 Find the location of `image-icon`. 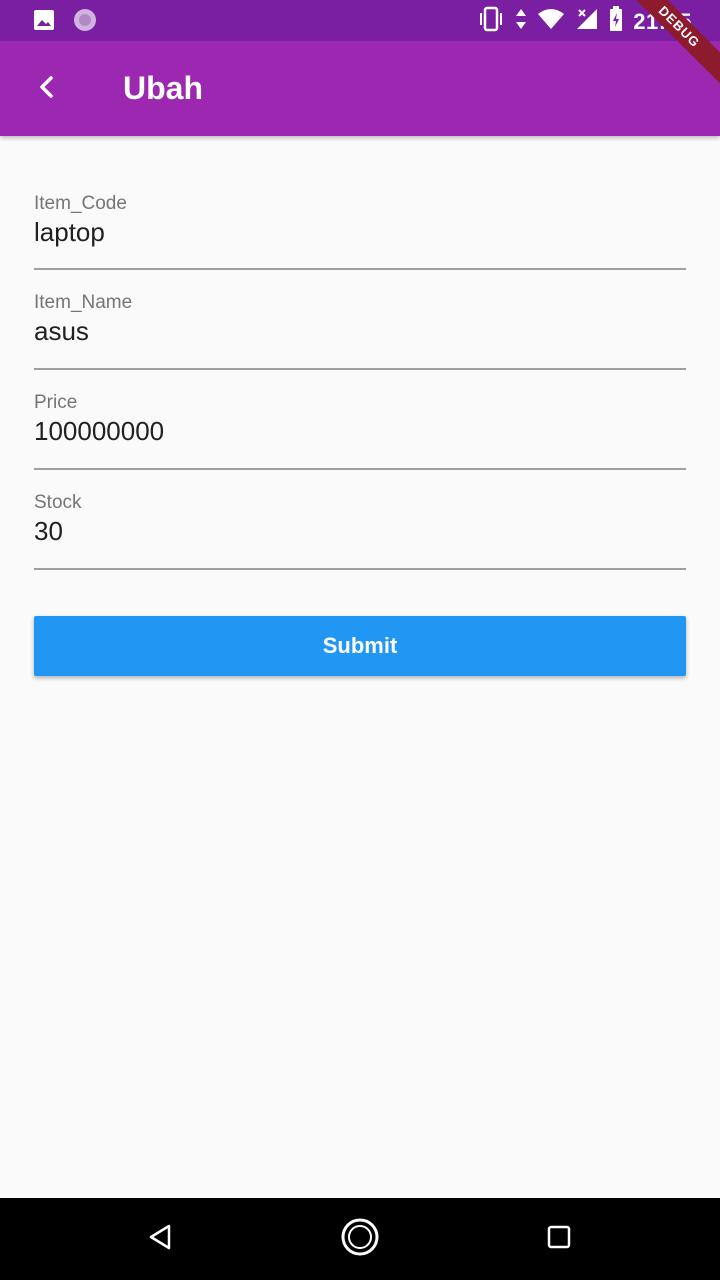

image-icon is located at coordinates (44, 22).